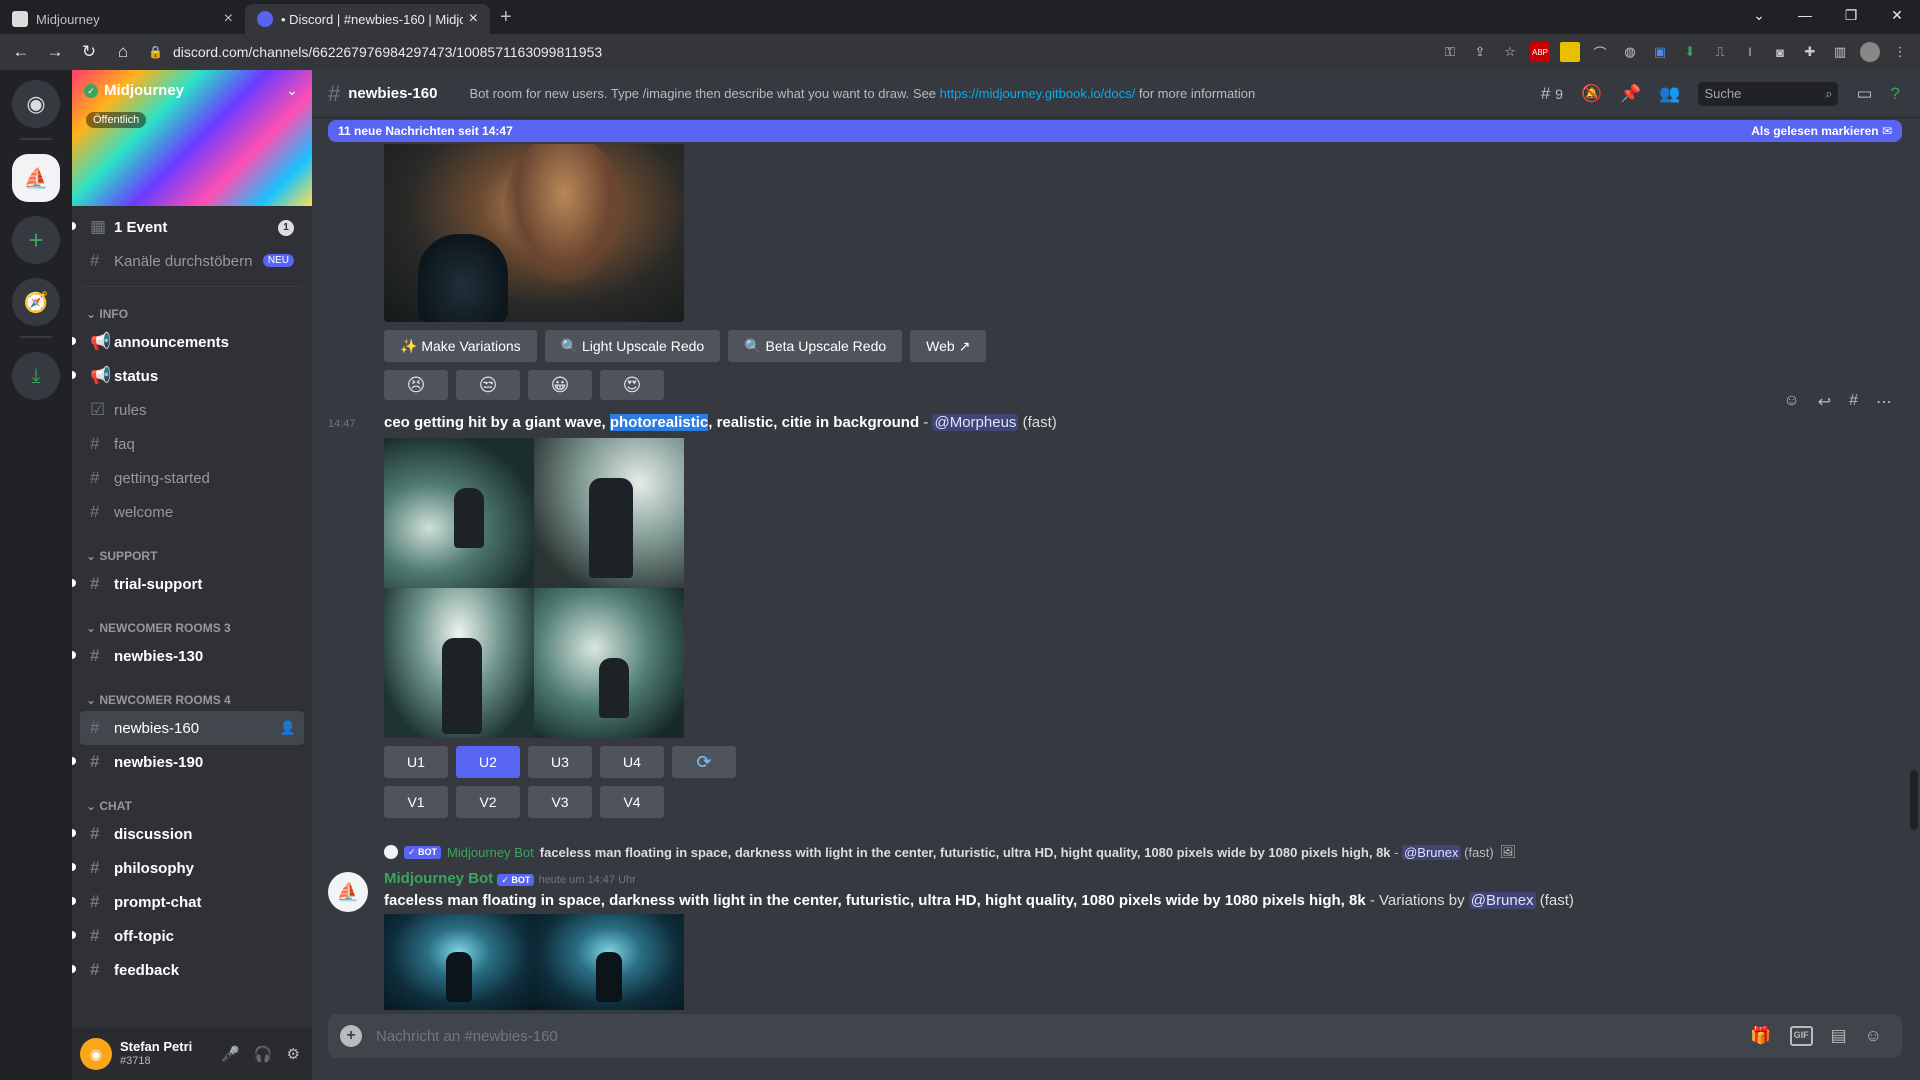  Describe the element at coordinates (192, 936) in the screenshot. I see `channel-off-topic: # off-topic` at that location.